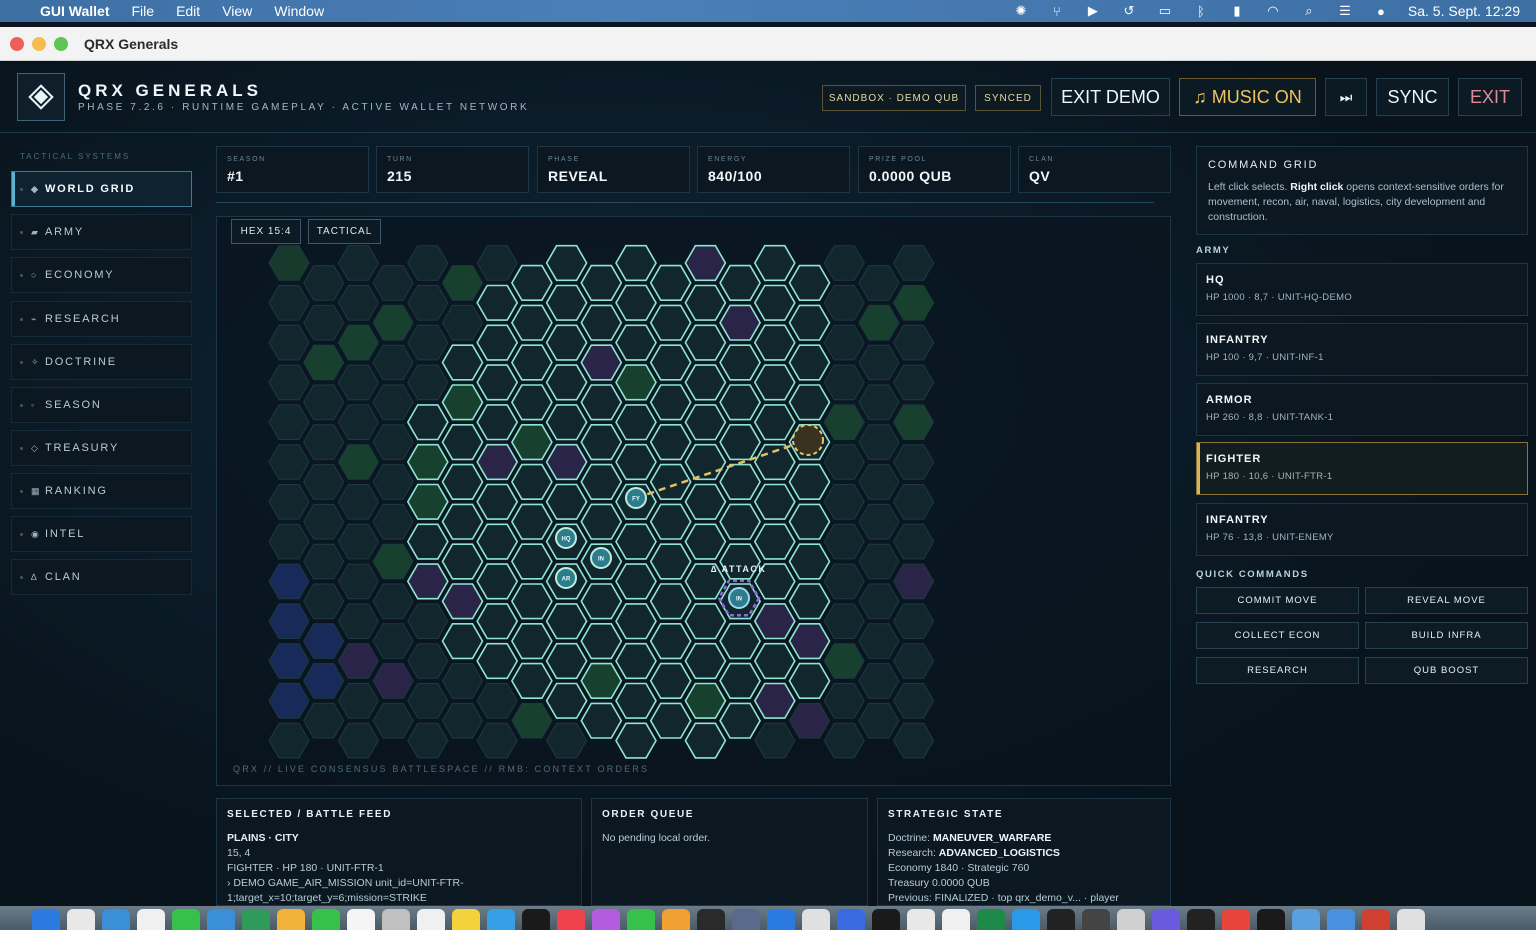 The image size is (1536, 930). What do you see at coordinates (1362, 289) in the screenshot?
I see `army-unit-hq: HQ HP 1000 · 8,7 · UNIT-HQ-DEMO` at bounding box center [1362, 289].